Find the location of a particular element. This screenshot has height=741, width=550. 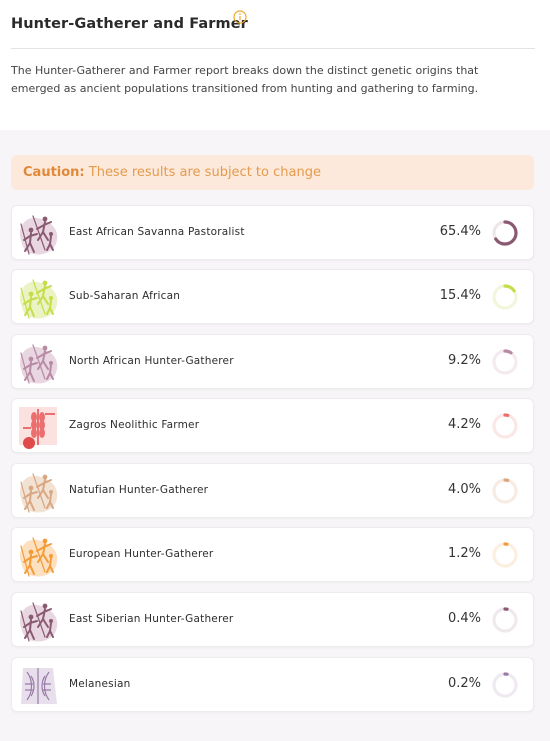

population-percent: 0.4% is located at coordinates (464, 618).